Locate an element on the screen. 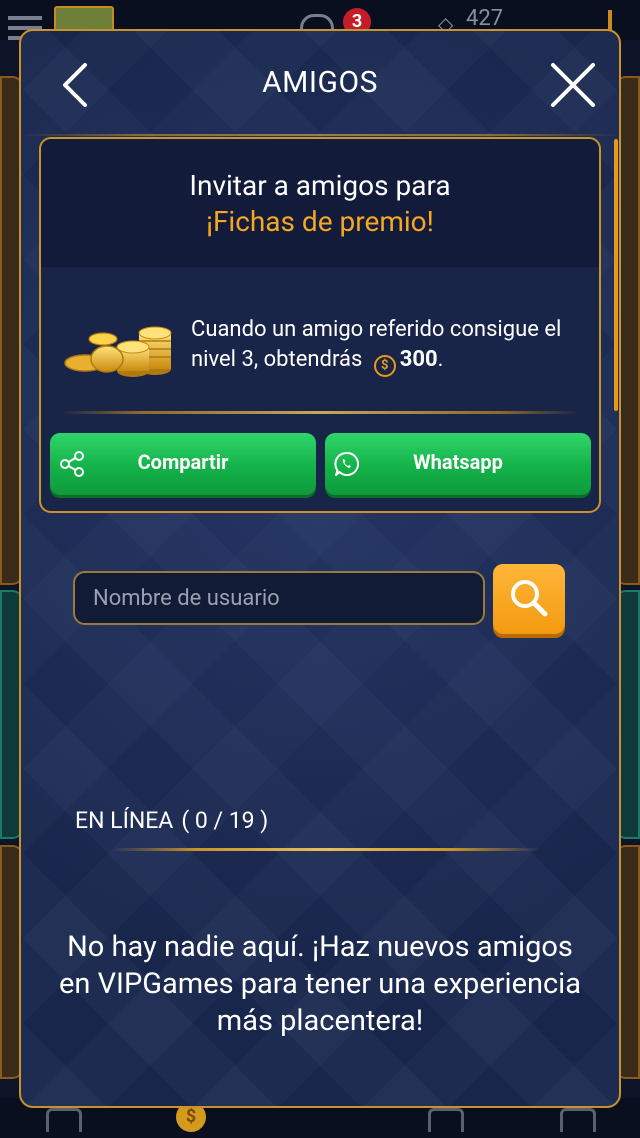  online-section-label: EN LÍNEA ( 0 / 19 ) is located at coordinates (171, 820).